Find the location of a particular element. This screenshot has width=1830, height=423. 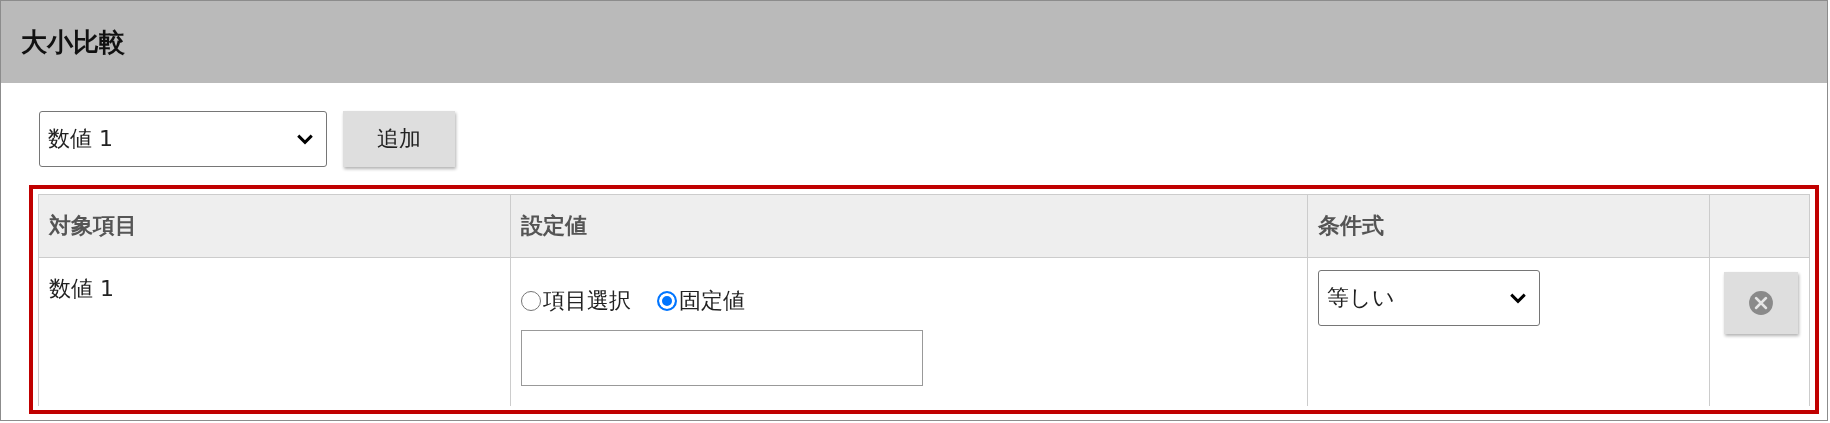

close-icon is located at coordinates (1761, 303).